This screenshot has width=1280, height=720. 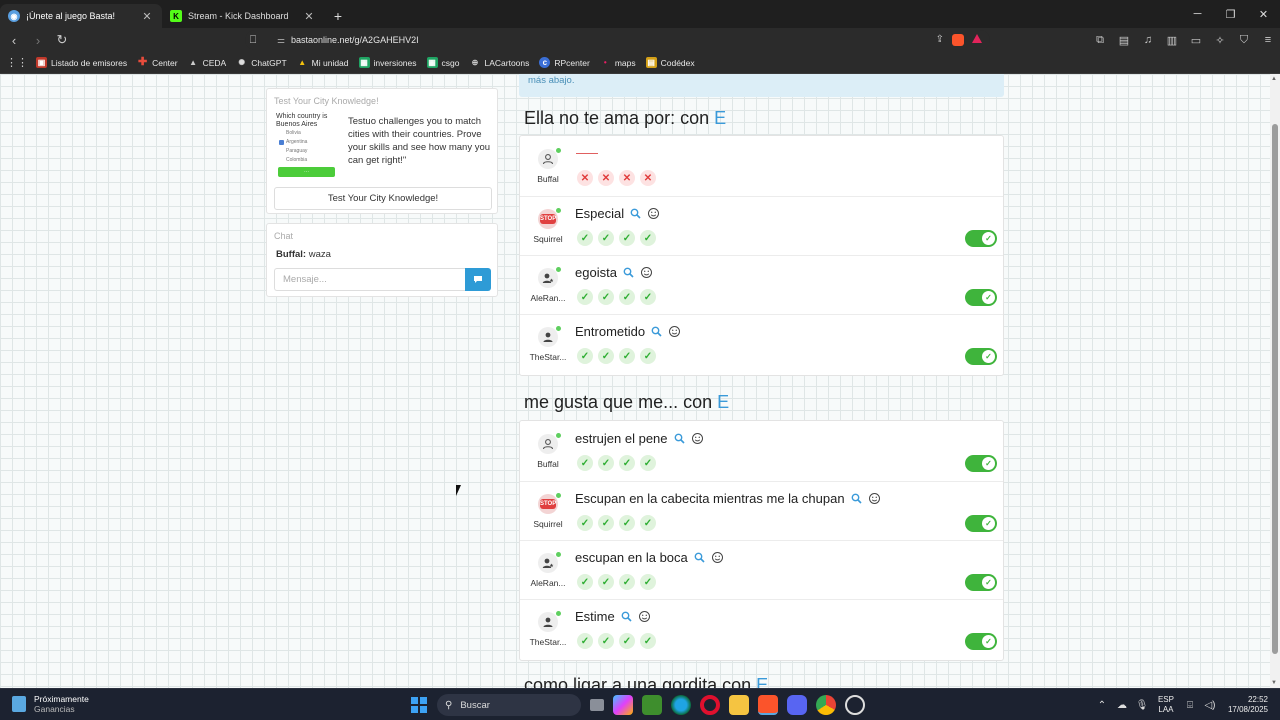 What do you see at coordinates (739, 705) in the screenshot?
I see `file-explorer-icon` at bounding box center [739, 705].